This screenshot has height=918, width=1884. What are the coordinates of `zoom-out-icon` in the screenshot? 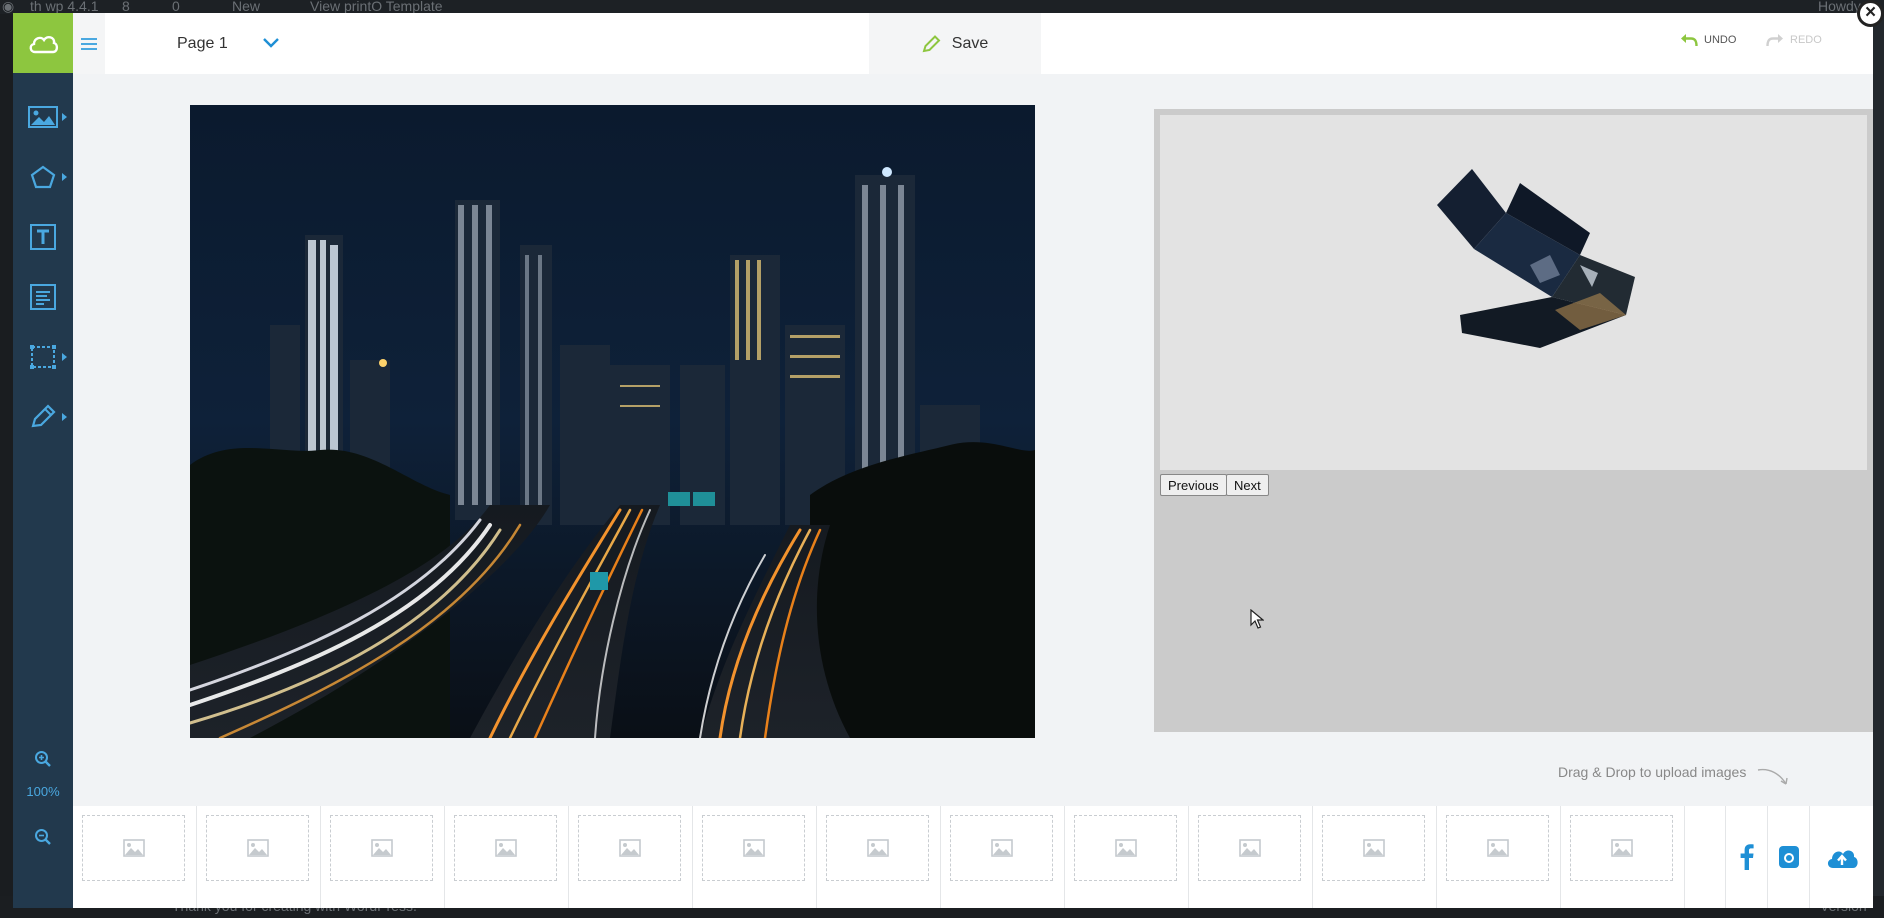 It's located at (43, 837).